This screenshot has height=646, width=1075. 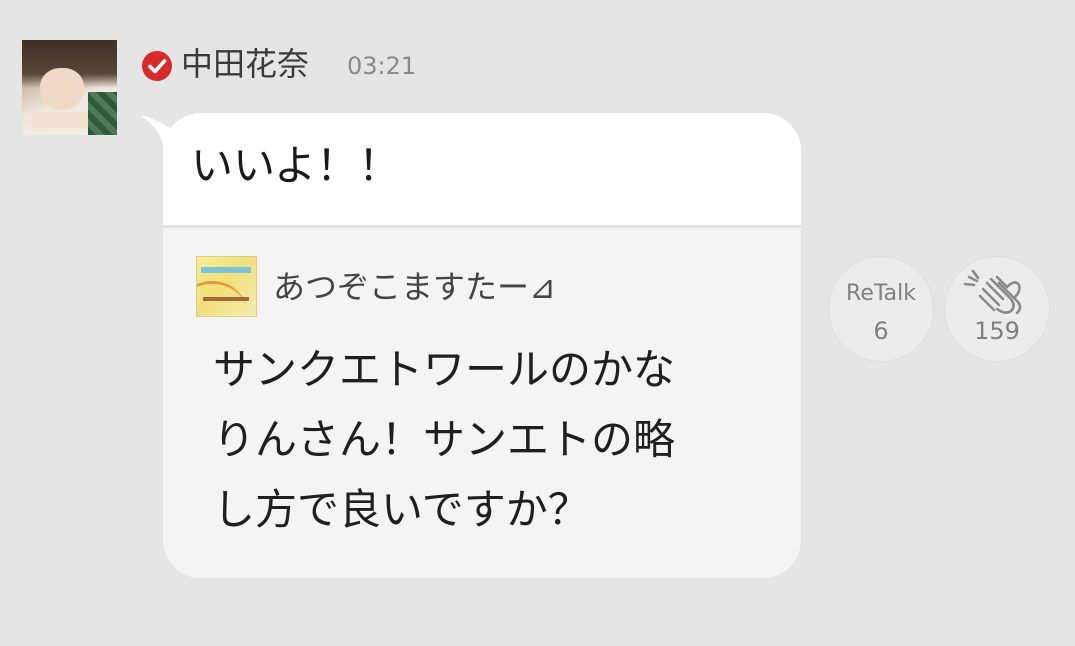 I want to click on quoted-user-avatar, so click(x=226, y=286).